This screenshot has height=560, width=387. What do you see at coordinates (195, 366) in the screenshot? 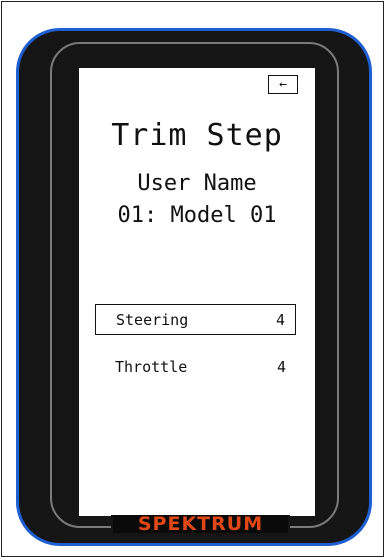
I see `menu-item-throttle: Throttle 4` at bounding box center [195, 366].